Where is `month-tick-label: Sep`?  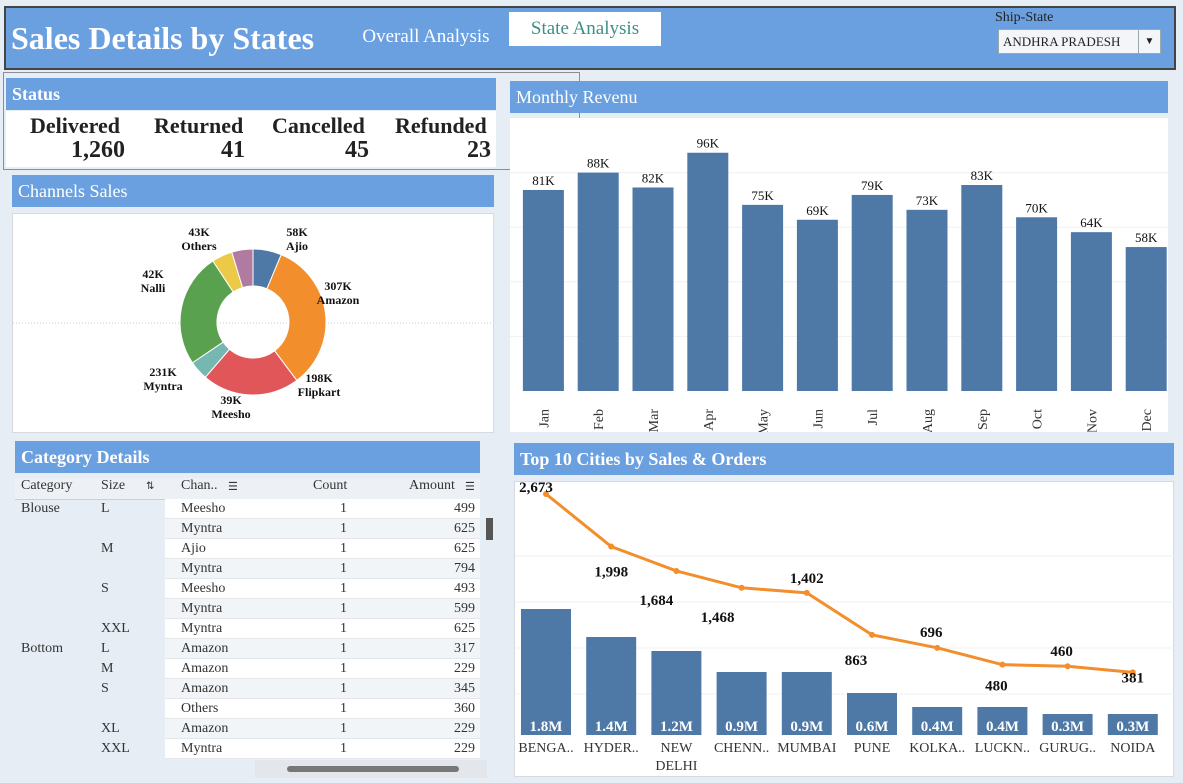
month-tick-label: Sep is located at coordinates (983, 419).